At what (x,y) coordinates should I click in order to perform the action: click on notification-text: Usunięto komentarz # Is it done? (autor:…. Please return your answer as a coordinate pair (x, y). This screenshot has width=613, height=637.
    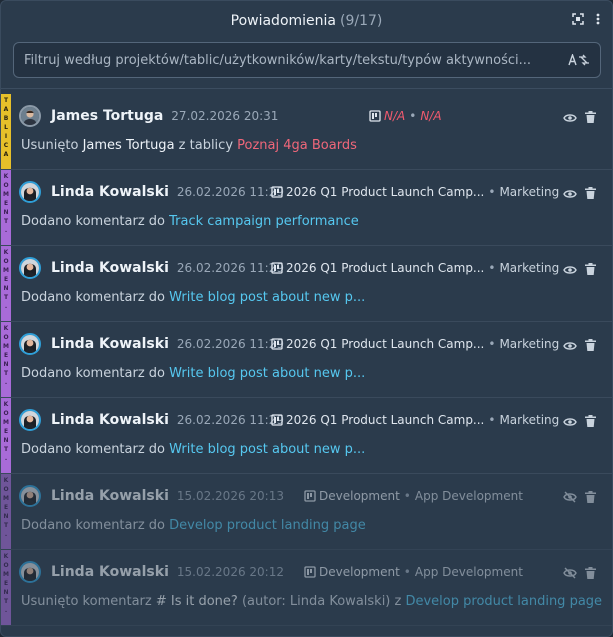
    Looking at the image, I should click on (312, 601).